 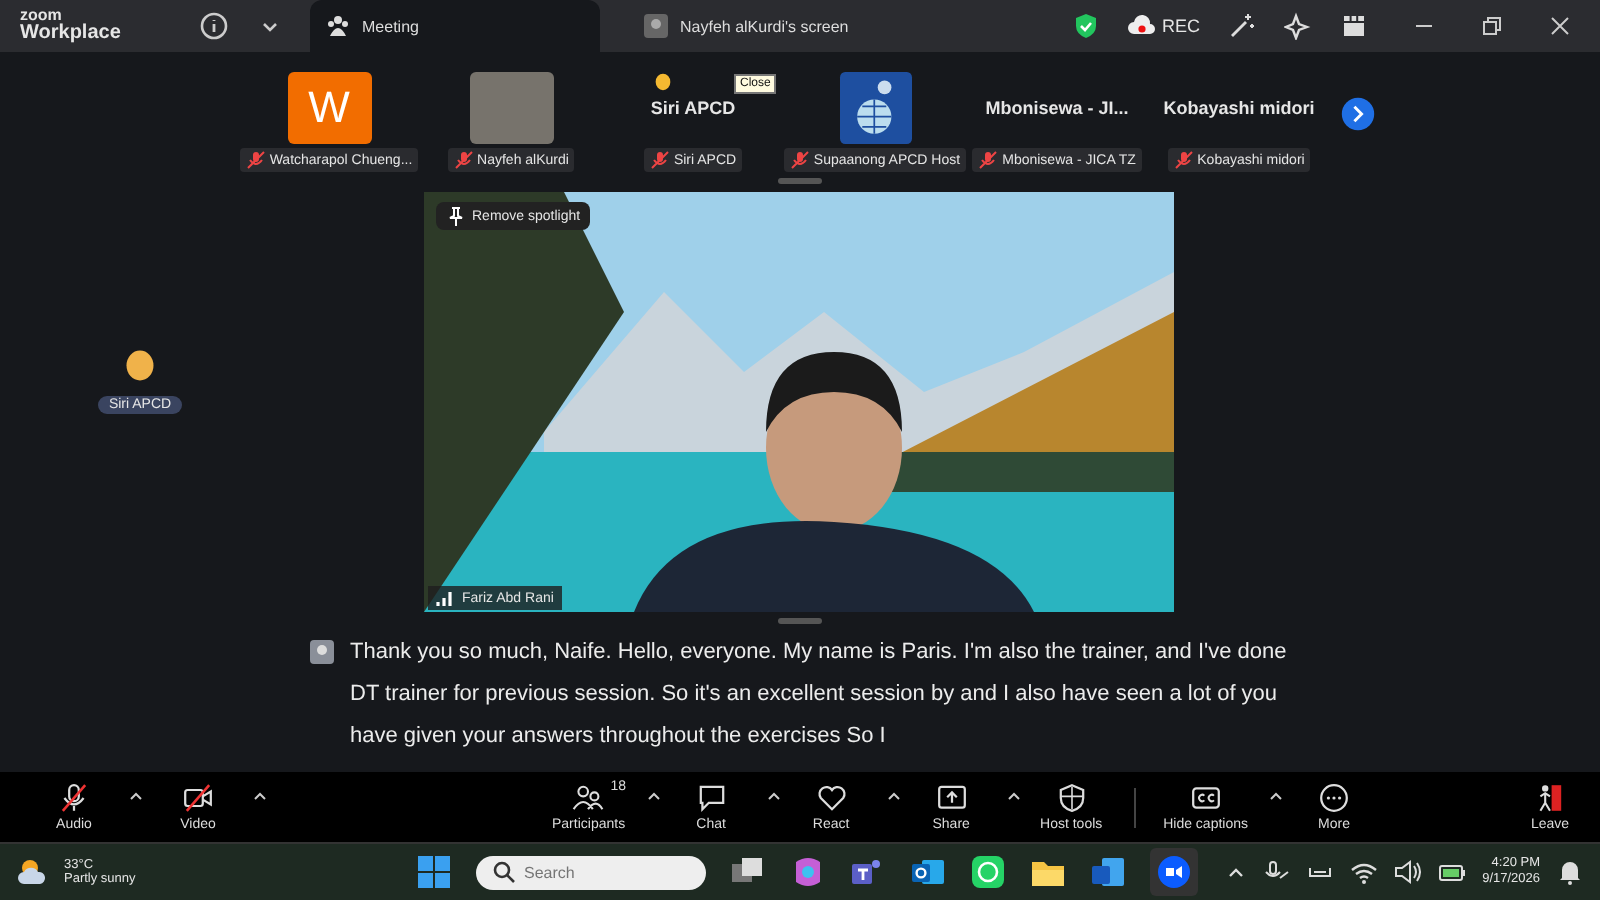 I want to click on caption-text: Thank you so much, Naife. Hello, everyone. My name is Paris. I'm also the trainer, and I've done DT trainer for previous session. So it's an excellent session by and I also have seen a lot of you have given your answers throughout the exercises So I, so click(x=819, y=695).